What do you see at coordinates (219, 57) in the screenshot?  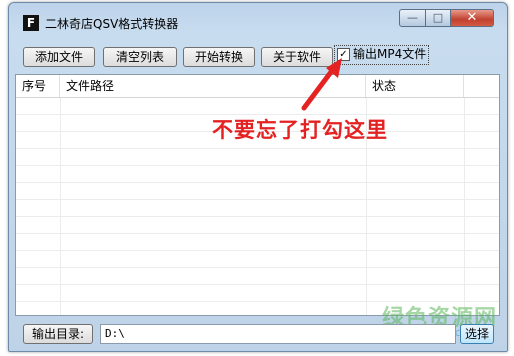 I see `start-convert-button: 开始转换` at bounding box center [219, 57].